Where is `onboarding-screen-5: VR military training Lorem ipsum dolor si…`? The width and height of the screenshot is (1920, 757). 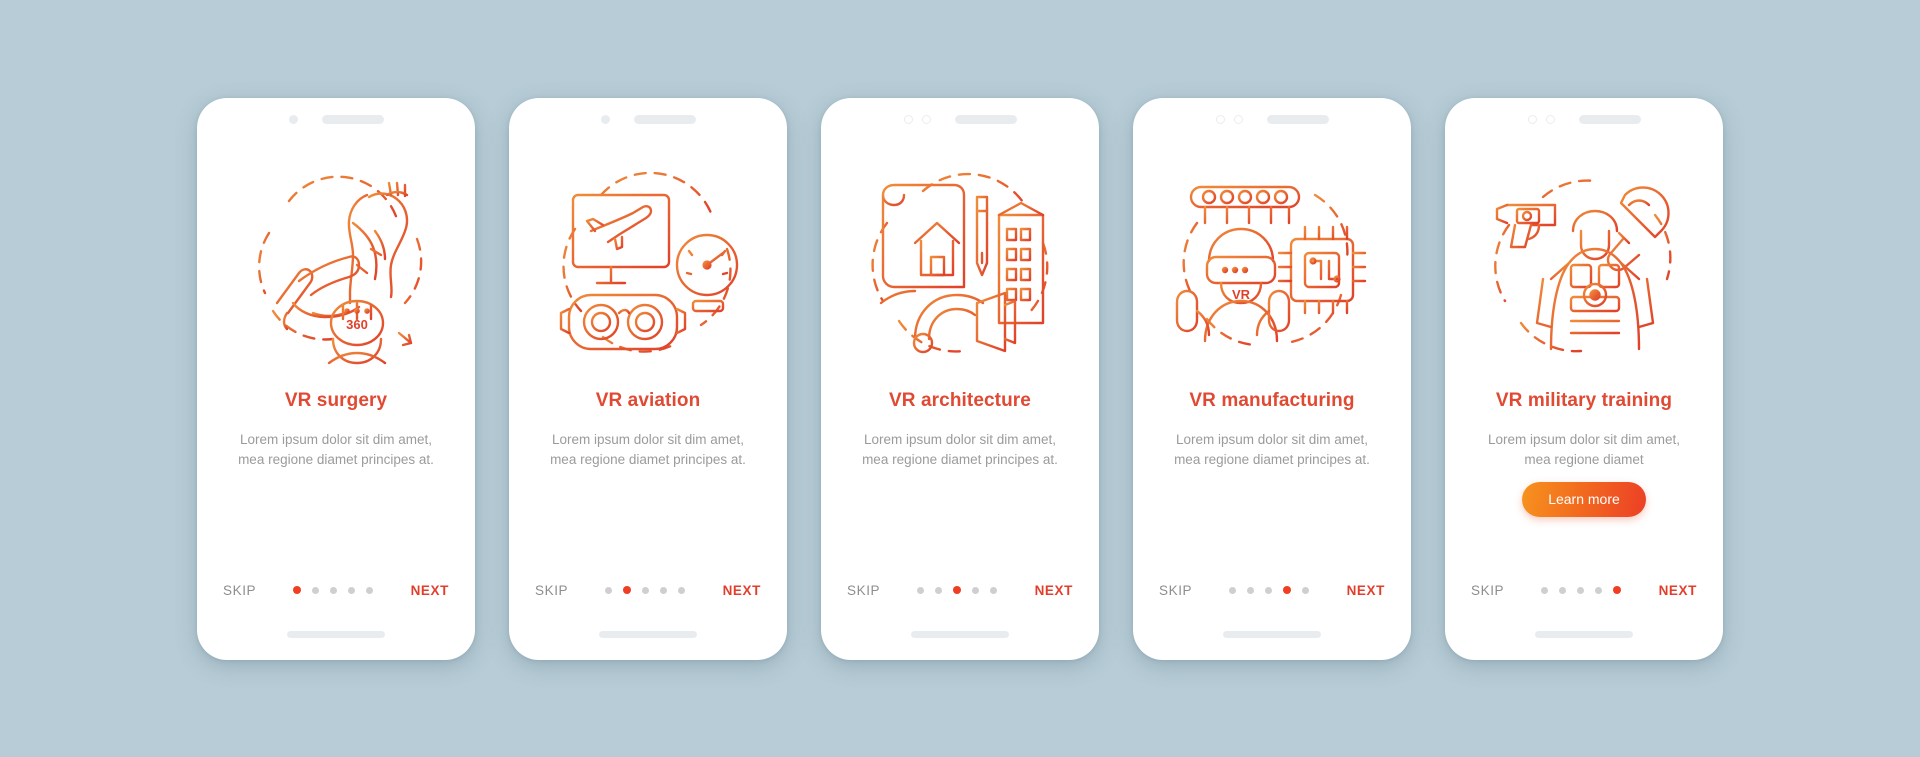 onboarding-screen-5: VR military training Lorem ipsum dolor si… is located at coordinates (1584, 378).